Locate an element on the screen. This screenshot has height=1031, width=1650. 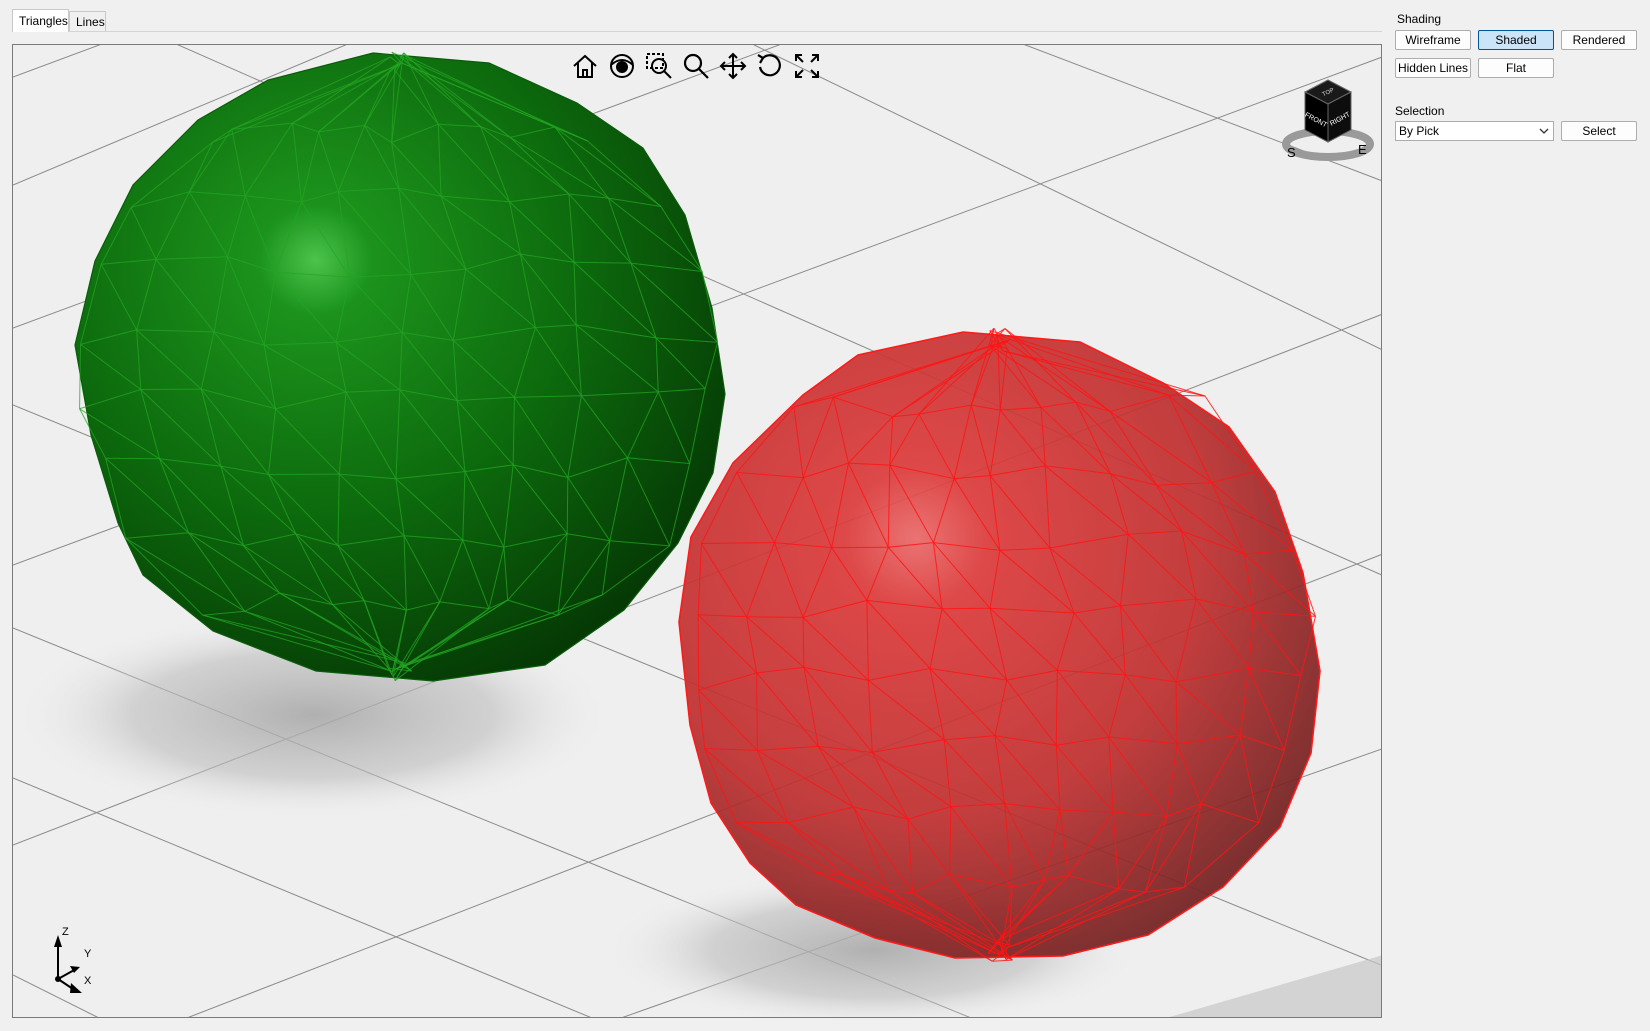
axis-triad: Z Y X is located at coordinates (73, 959).